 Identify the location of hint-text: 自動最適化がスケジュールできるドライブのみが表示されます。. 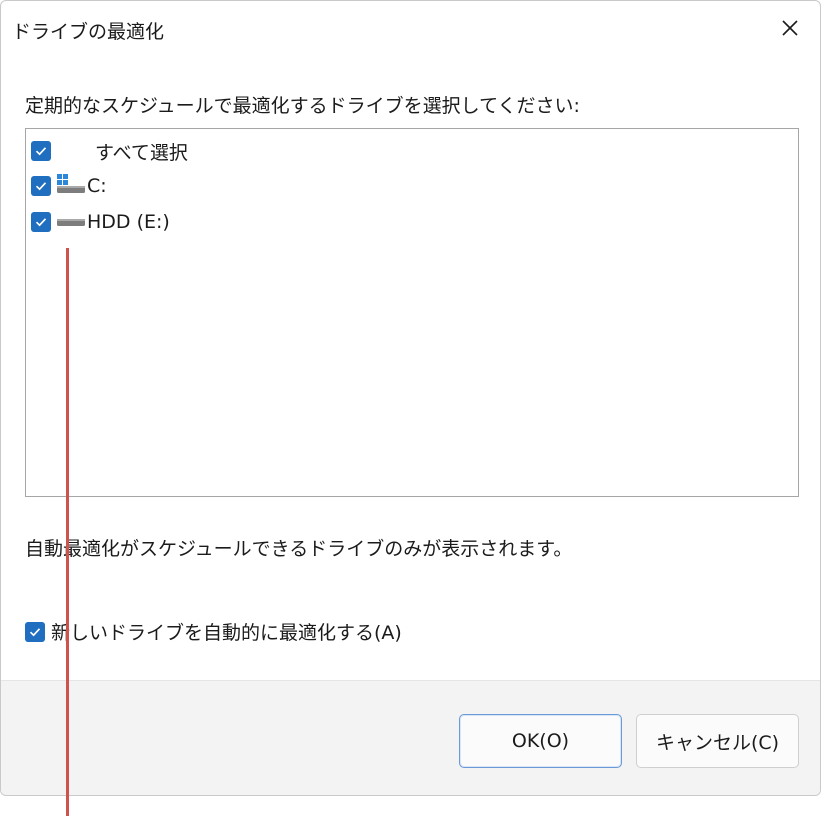
(299, 549).